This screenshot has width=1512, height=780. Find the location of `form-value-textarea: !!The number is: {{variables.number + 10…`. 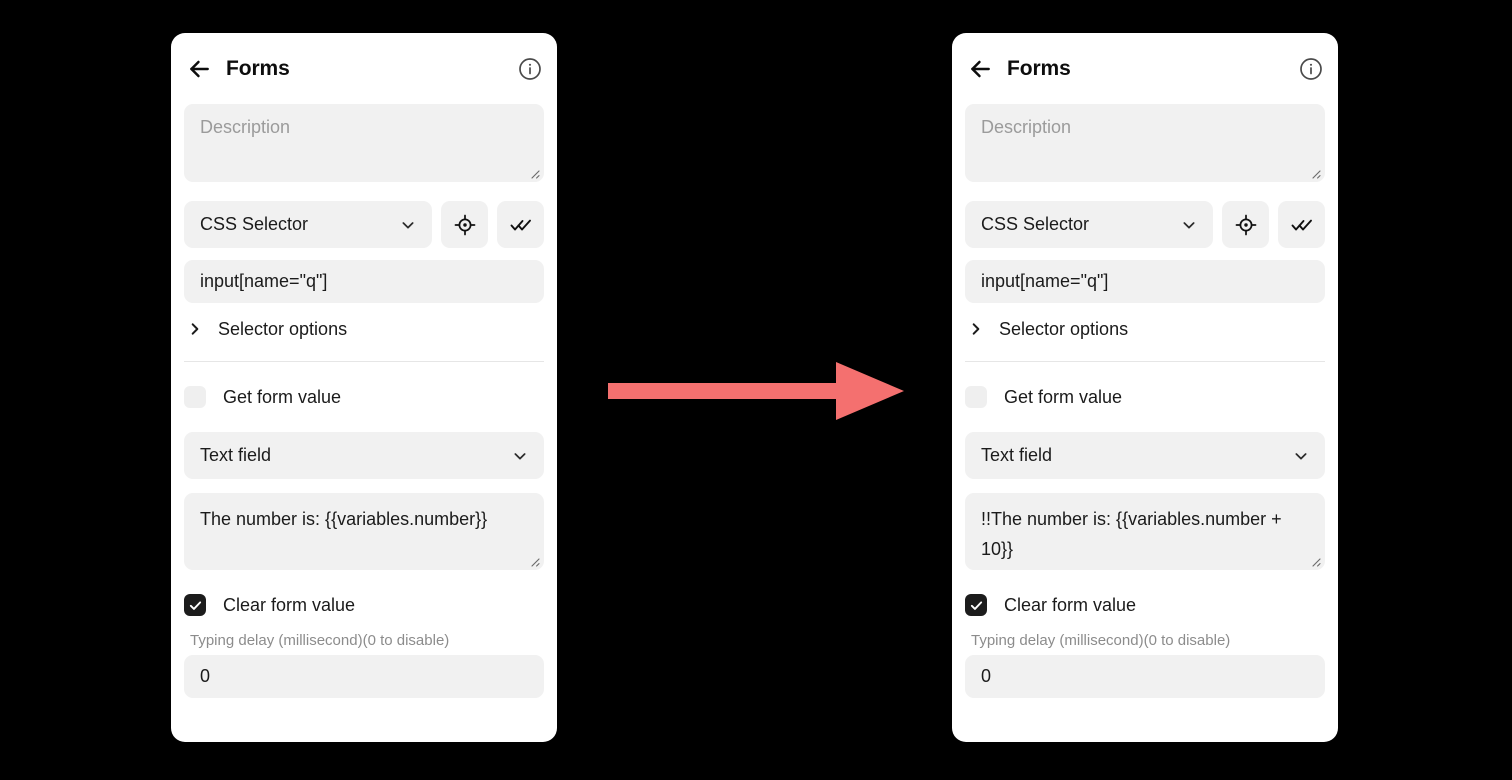

form-value-textarea: !!The number is: {{variables.number + 10… is located at coordinates (1145, 531).